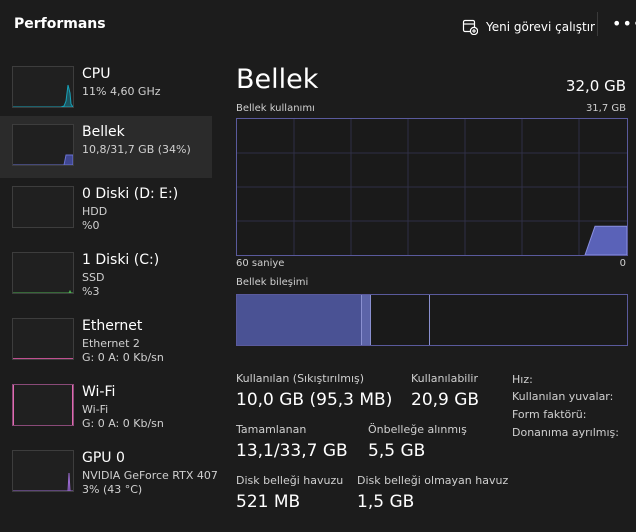  Describe the element at coordinates (93, 277) in the screenshot. I see `sidebar-item-detail: SSD` at that location.